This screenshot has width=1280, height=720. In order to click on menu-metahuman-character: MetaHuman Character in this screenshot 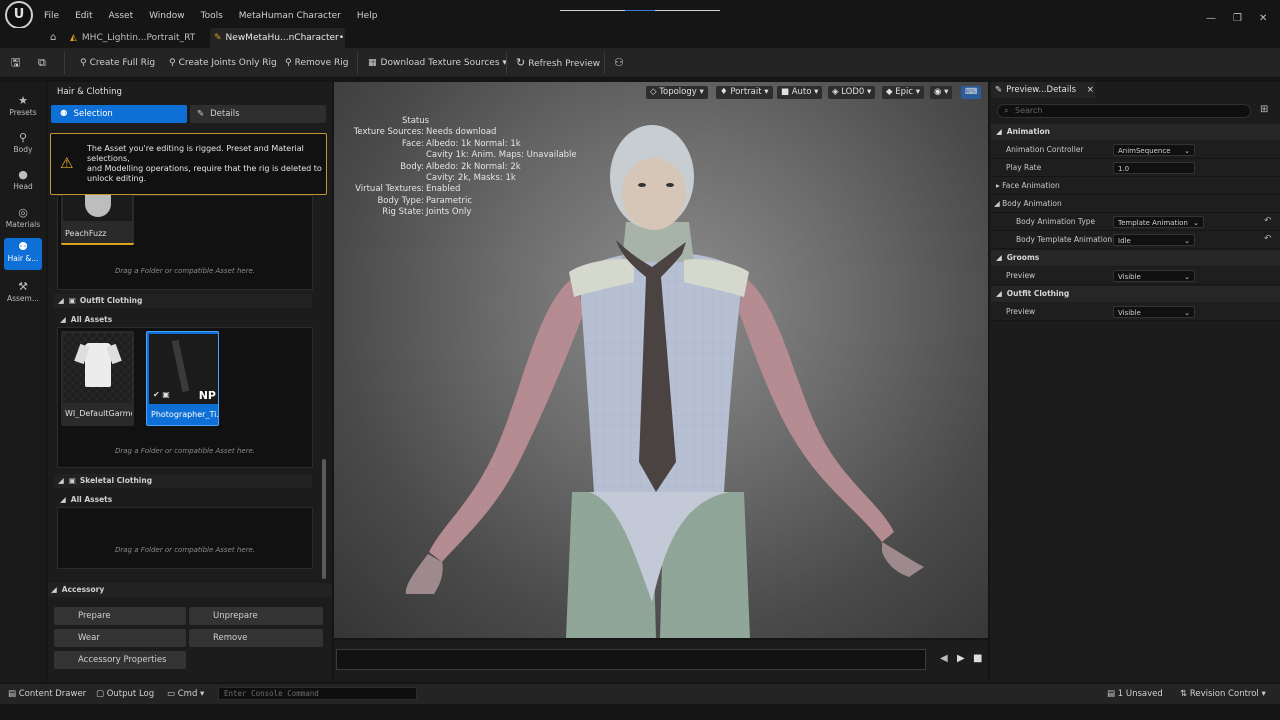, I will do `click(290, 16)`.